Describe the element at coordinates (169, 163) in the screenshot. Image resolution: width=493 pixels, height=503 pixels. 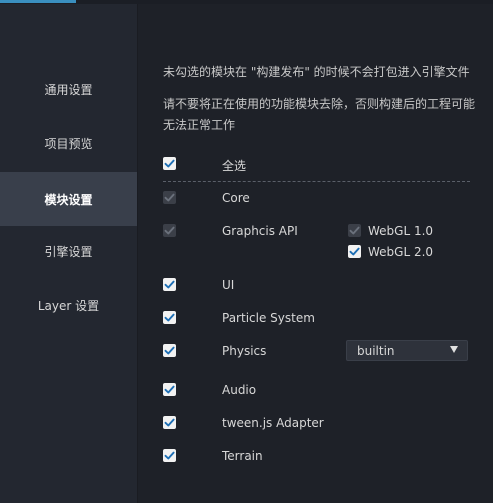
I see `select-all-checkbox` at that location.